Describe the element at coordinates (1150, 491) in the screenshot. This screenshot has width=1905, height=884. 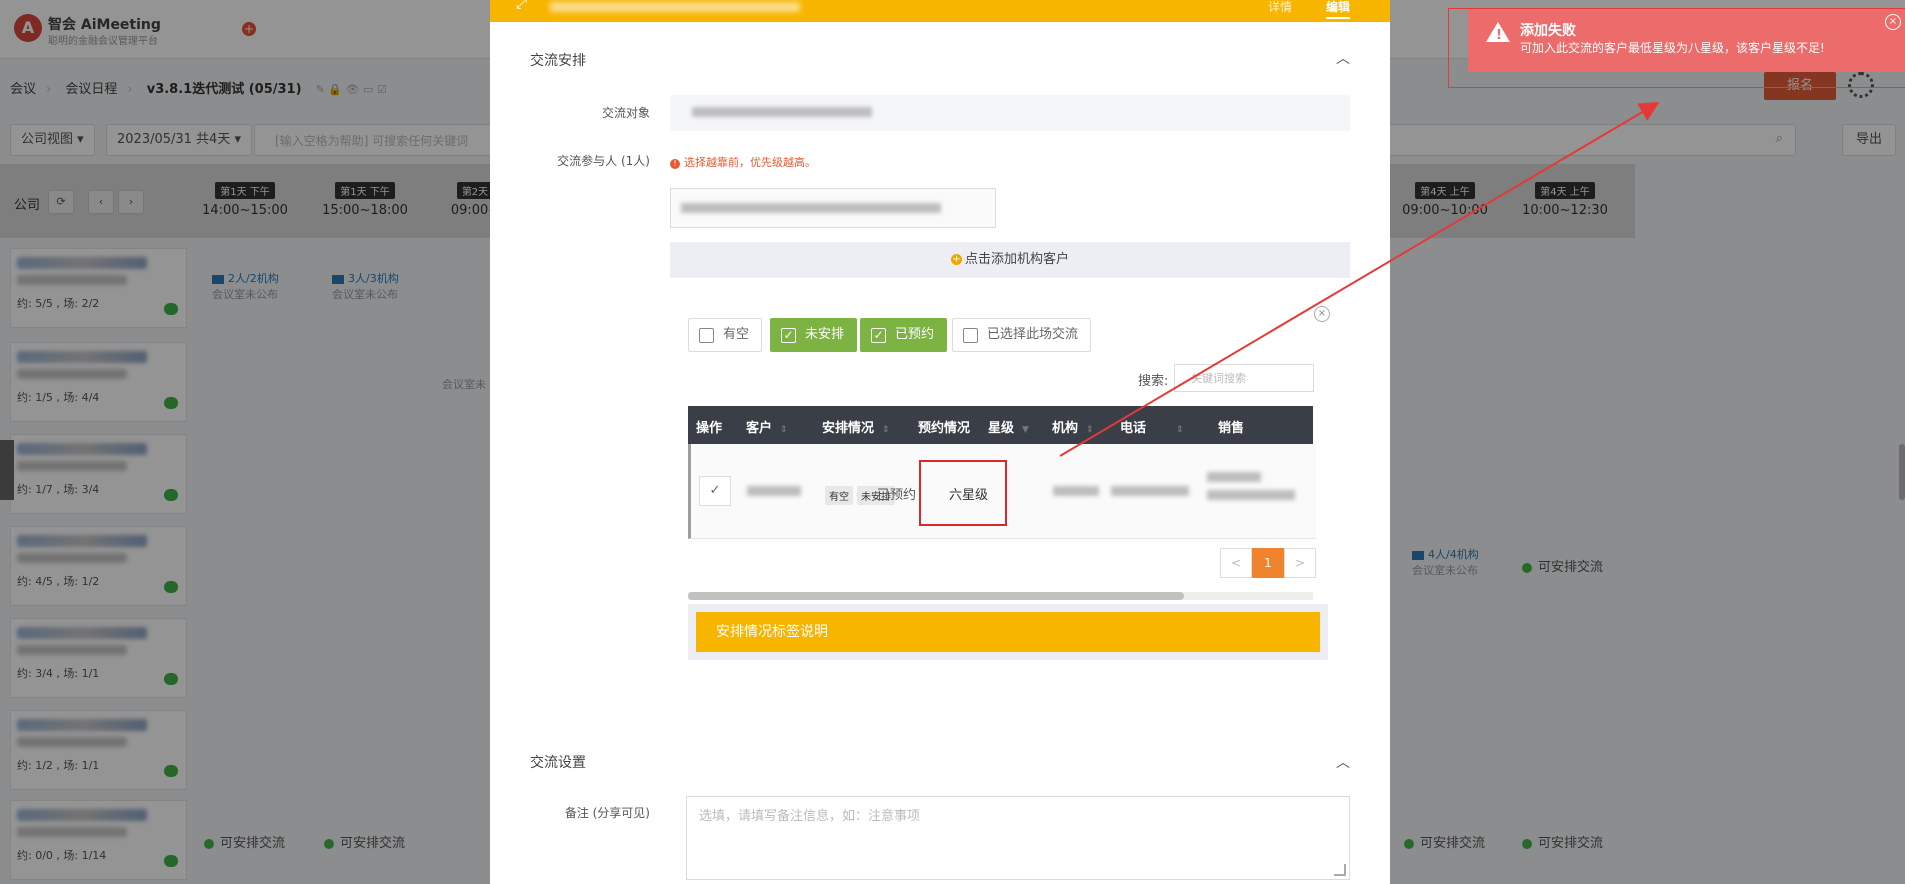
I see `phone-redacted` at that location.